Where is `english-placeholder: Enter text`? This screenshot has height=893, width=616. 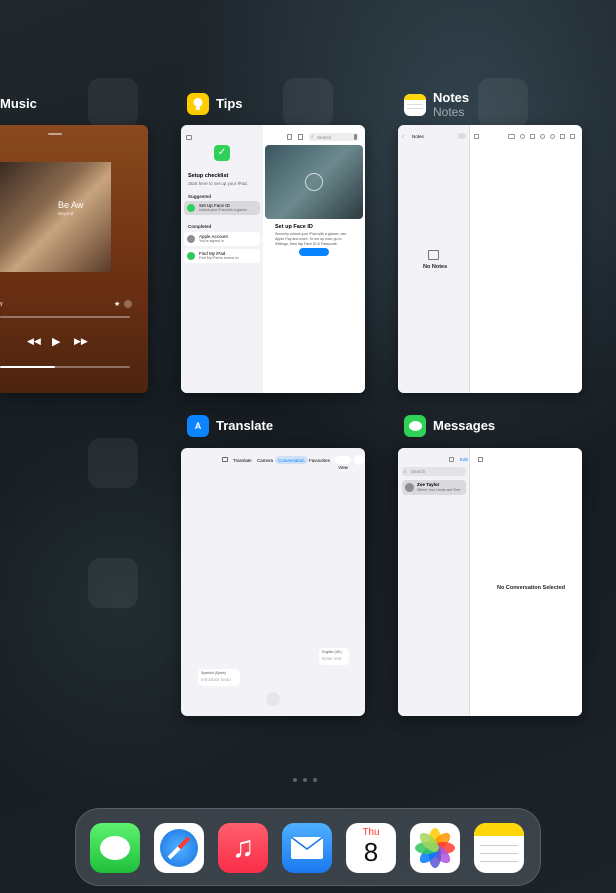
english-placeholder: Enter text is located at coordinates (332, 658).